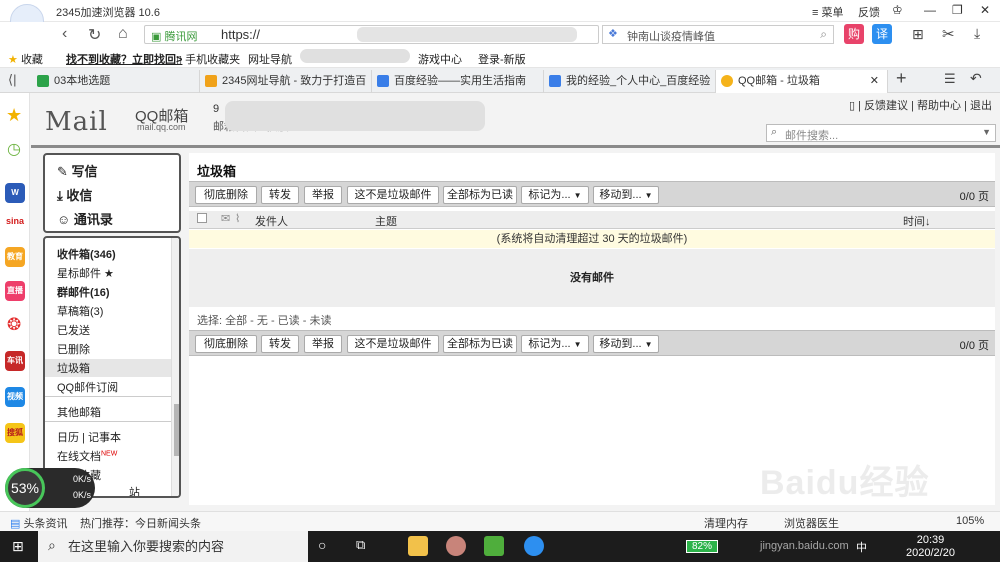 This screenshot has height=562, width=1000. What do you see at coordinates (360, 545) in the screenshot?
I see `task-view-icon: ⧉` at bounding box center [360, 545].